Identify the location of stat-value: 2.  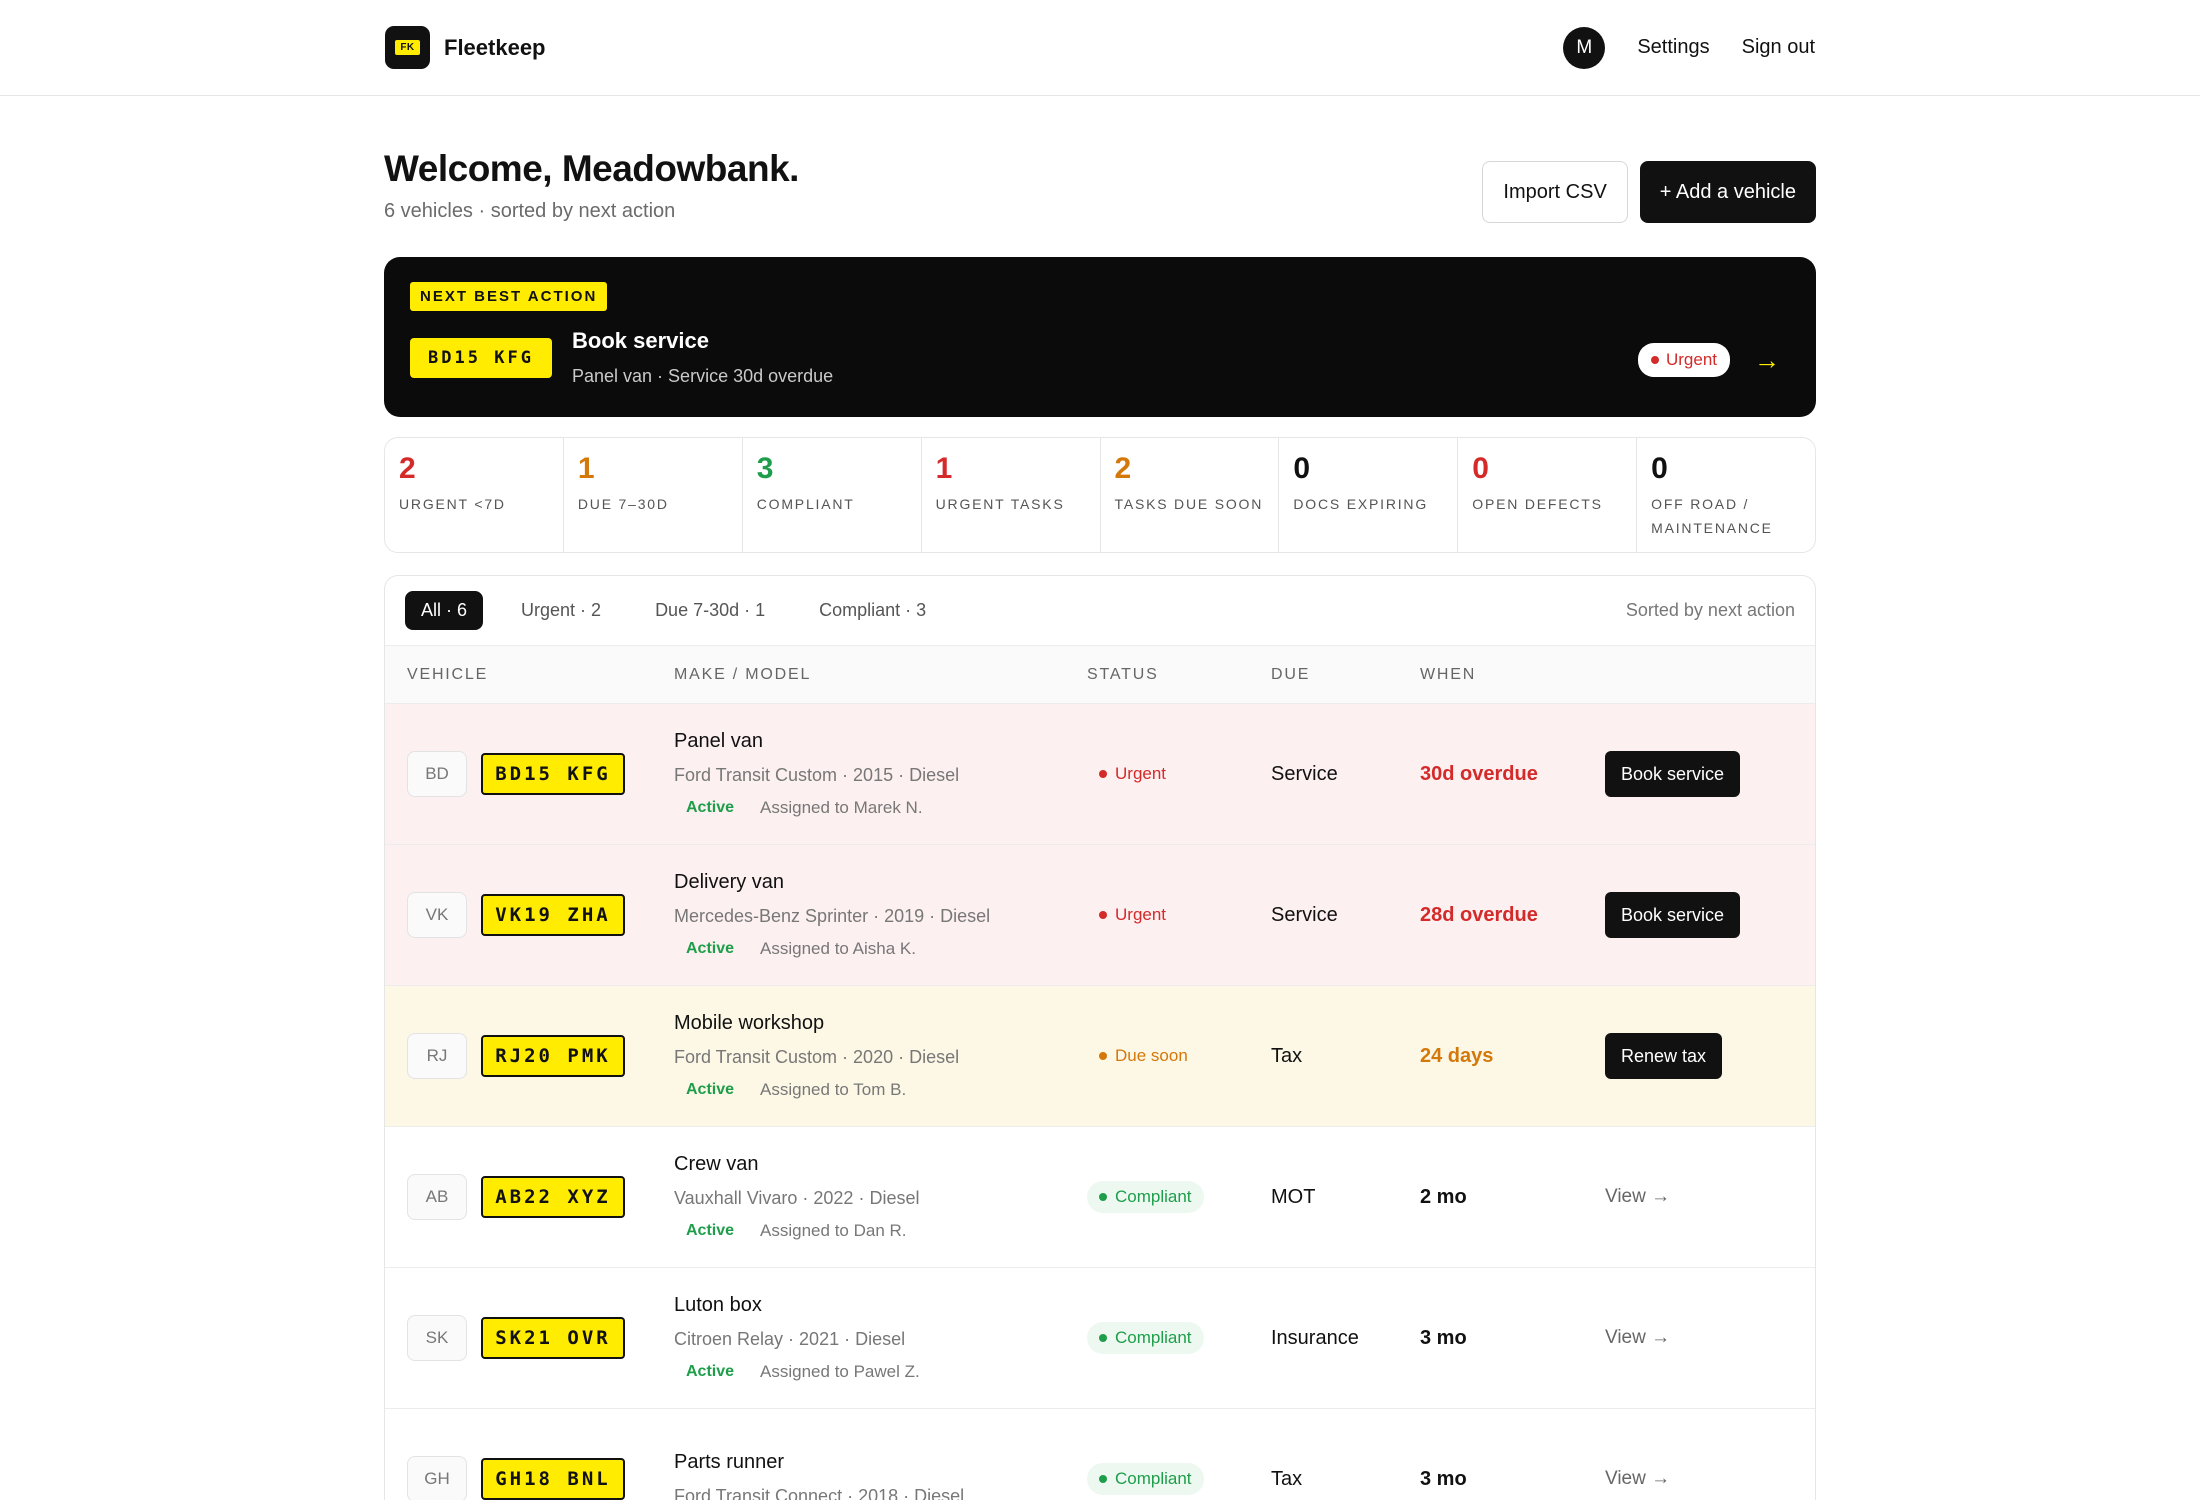
(1123, 468).